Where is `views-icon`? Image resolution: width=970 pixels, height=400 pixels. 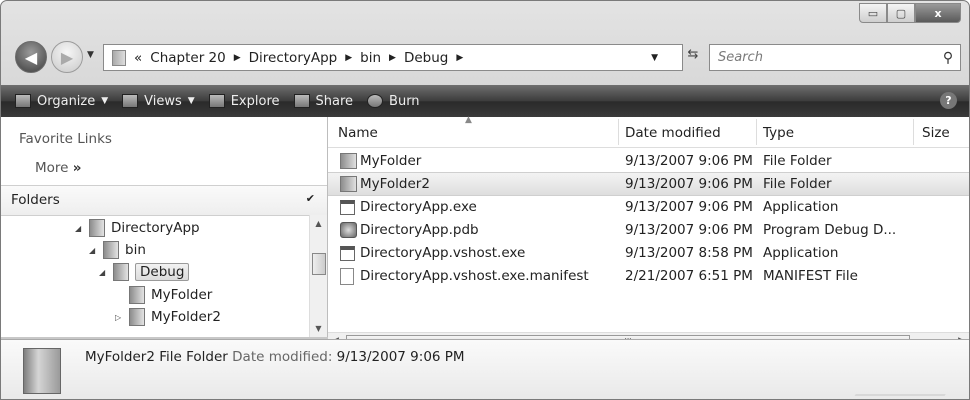
views-icon is located at coordinates (130, 101).